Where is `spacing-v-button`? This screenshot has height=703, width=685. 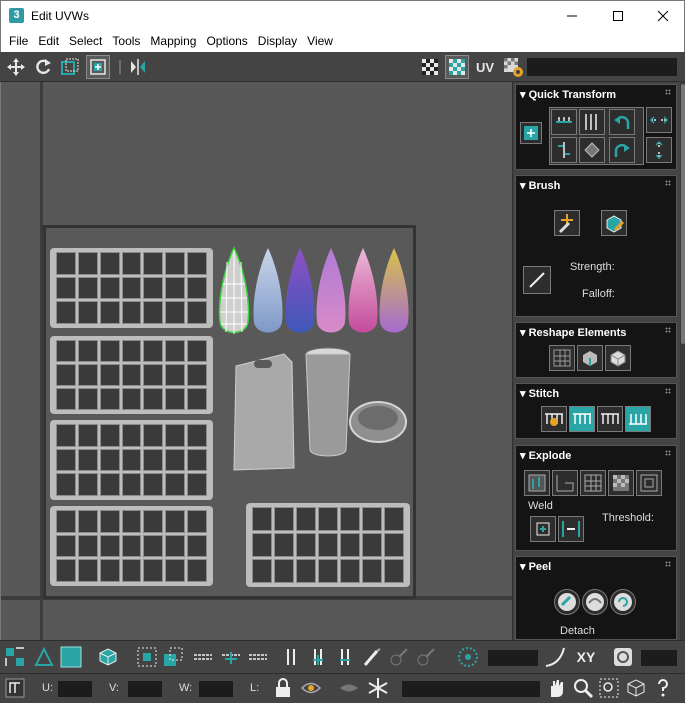
spacing-v-button is located at coordinates (659, 150).